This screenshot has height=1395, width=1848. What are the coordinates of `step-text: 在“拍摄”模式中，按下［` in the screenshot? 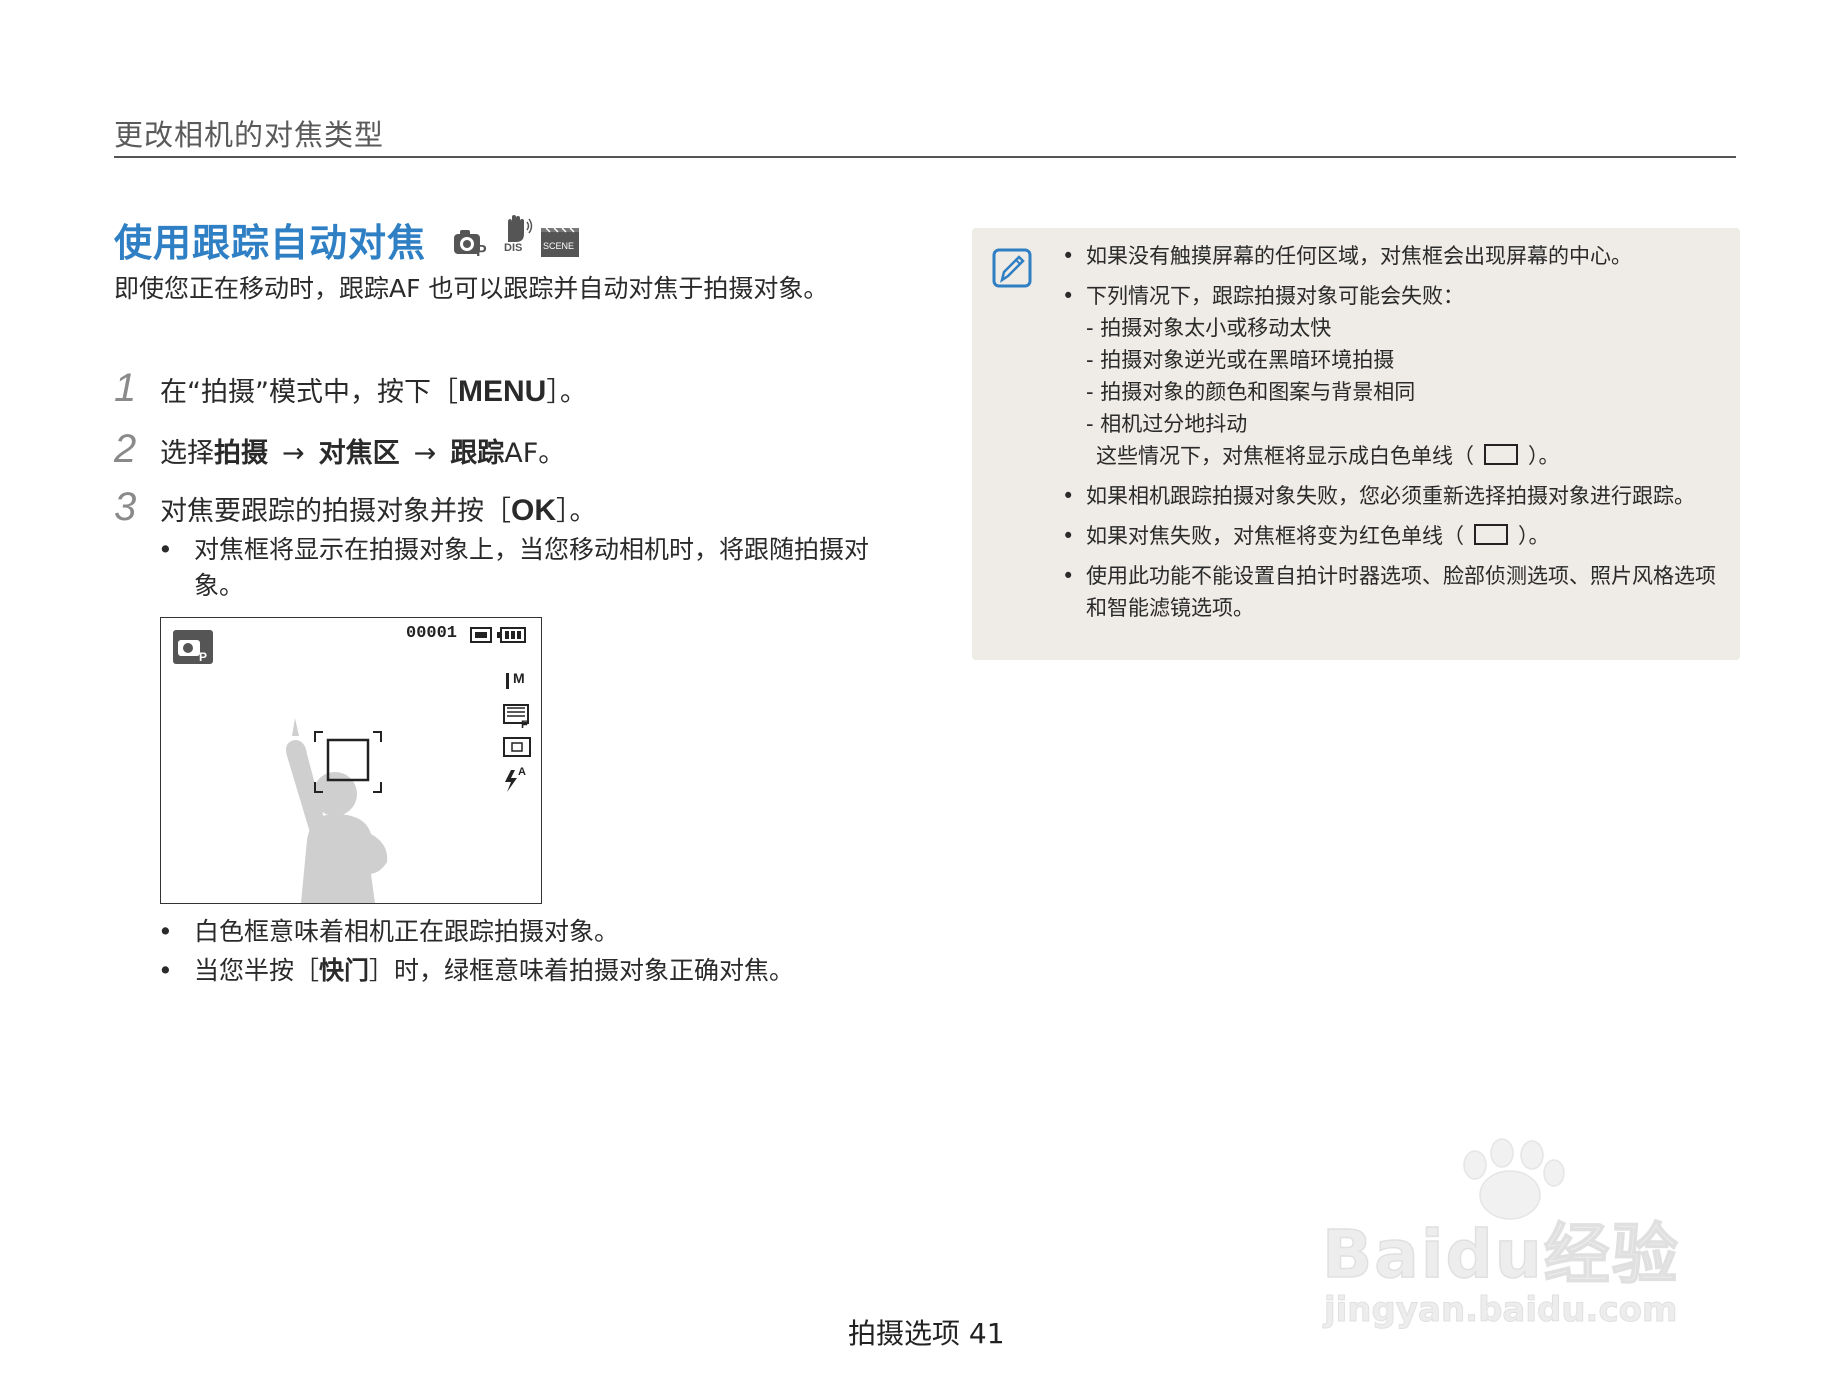 It's located at (309, 392).